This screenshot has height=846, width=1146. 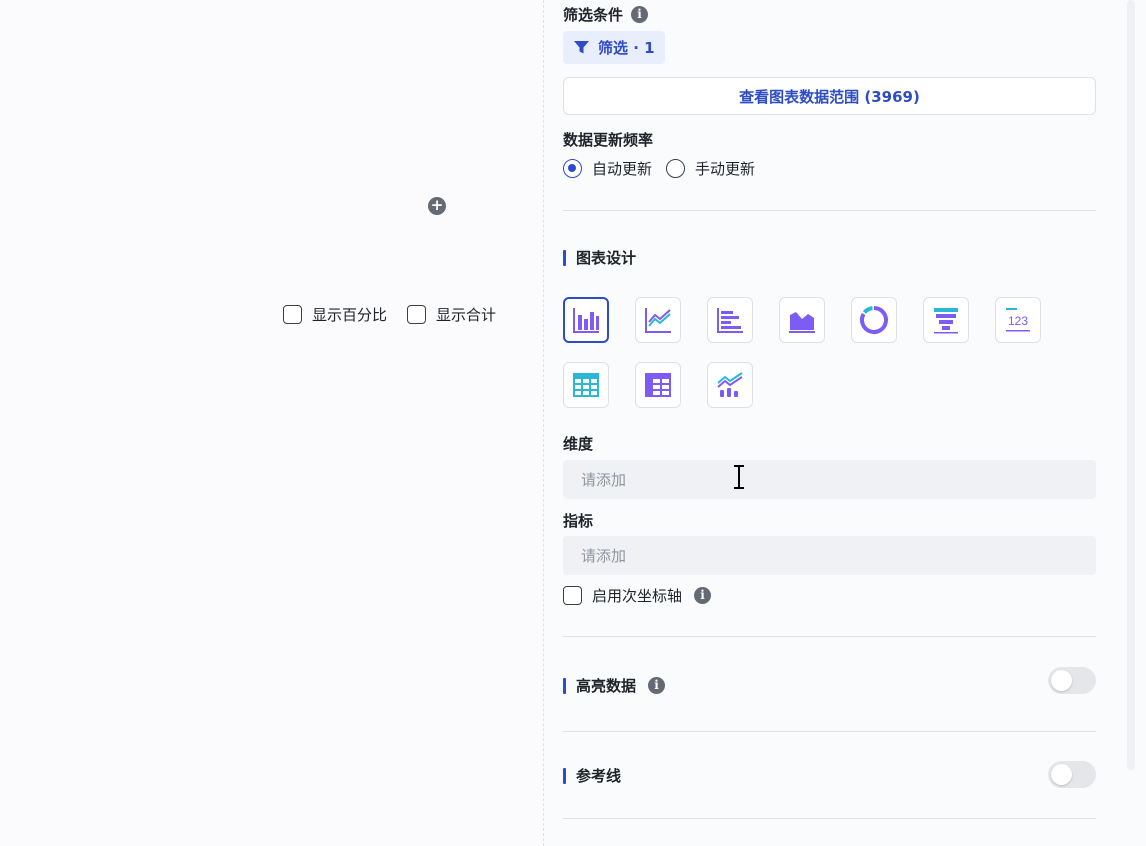 What do you see at coordinates (350, 315) in the screenshot?
I see `show-percent-label: 显示百分比` at bounding box center [350, 315].